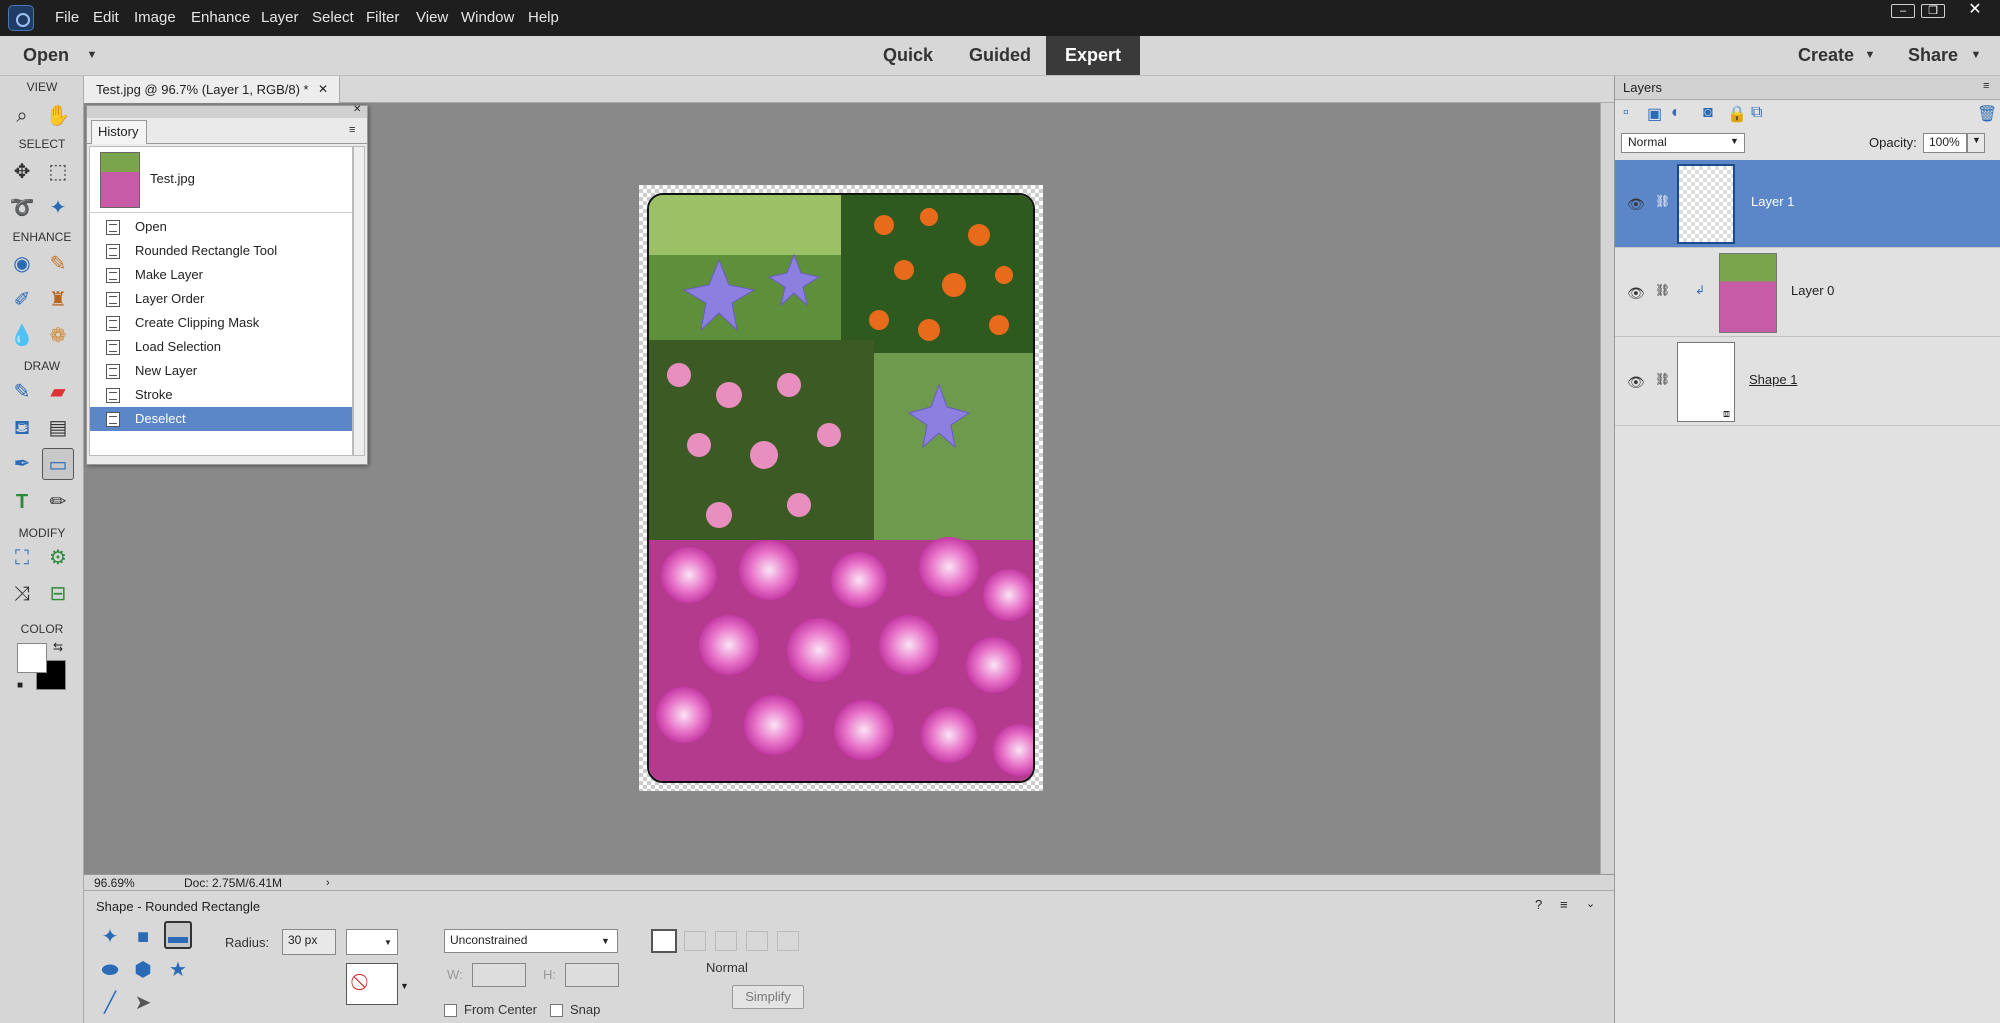 This screenshot has height=1023, width=2000. Describe the element at coordinates (22, 172) in the screenshot. I see `move-tool-icon: ✥` at that location.